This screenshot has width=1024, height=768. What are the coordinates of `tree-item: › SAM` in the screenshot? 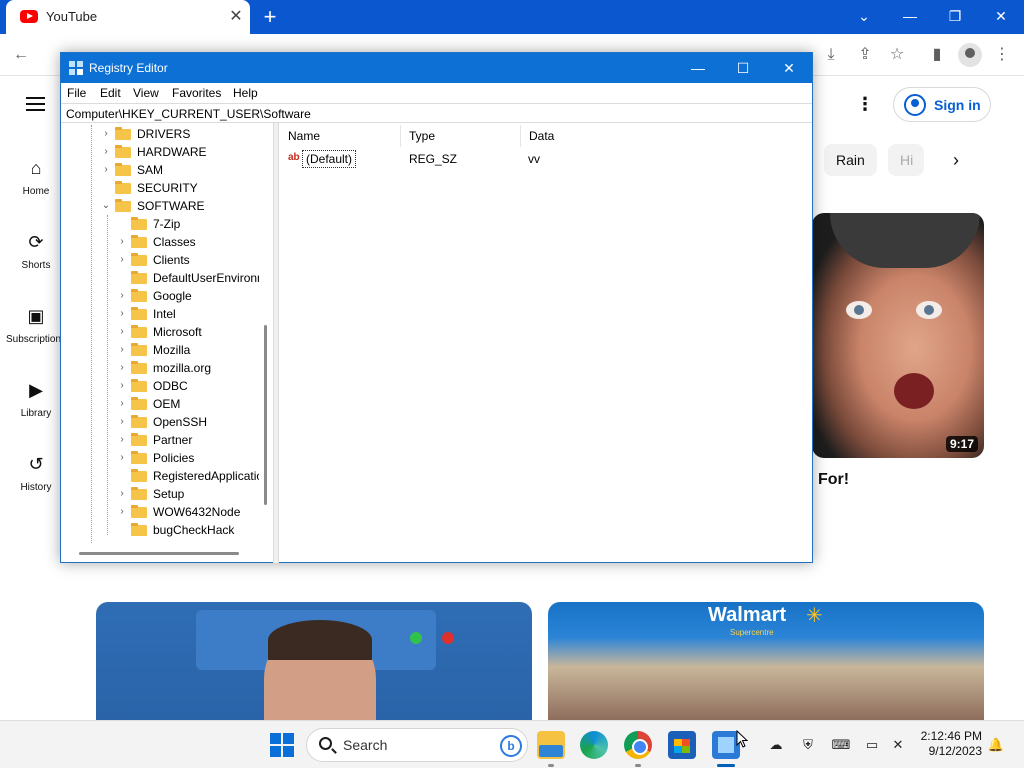 It's located at (180, 170).